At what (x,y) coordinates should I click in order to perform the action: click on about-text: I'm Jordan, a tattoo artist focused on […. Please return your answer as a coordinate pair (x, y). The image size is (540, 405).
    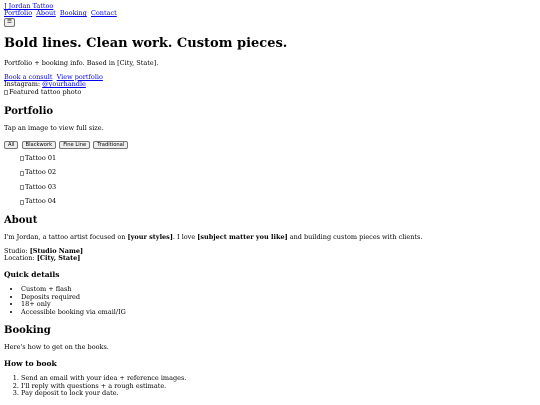
    Looking at the image, I should click on (272, 237).